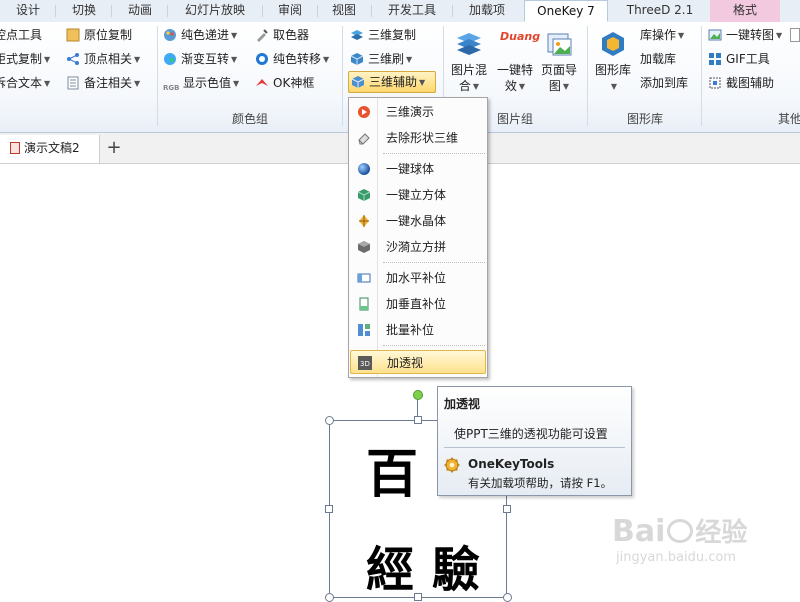 Image resolution: width=800 pixels, height=602 pixels. I want to click on menu-item-remove-shape-3d: 去除形状三维, so click(418, 138).